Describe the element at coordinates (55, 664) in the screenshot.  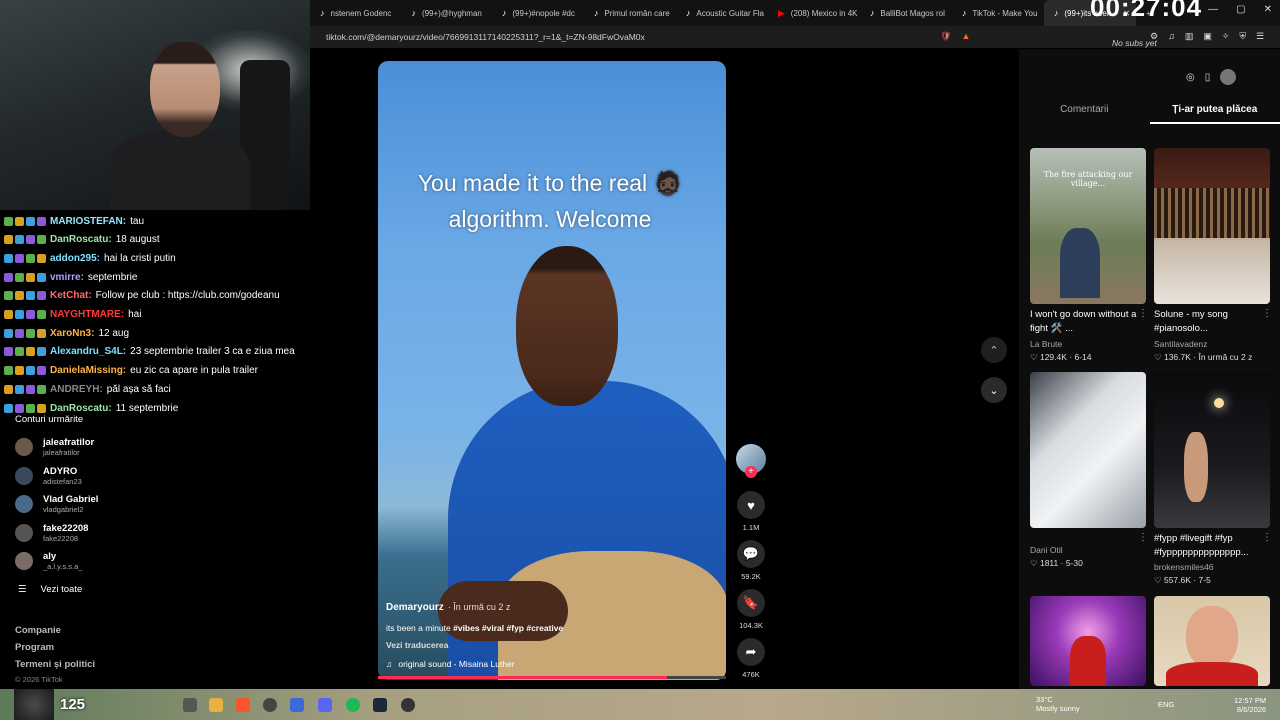
I see `footer-link-terms: Termeni și politici` at that location.